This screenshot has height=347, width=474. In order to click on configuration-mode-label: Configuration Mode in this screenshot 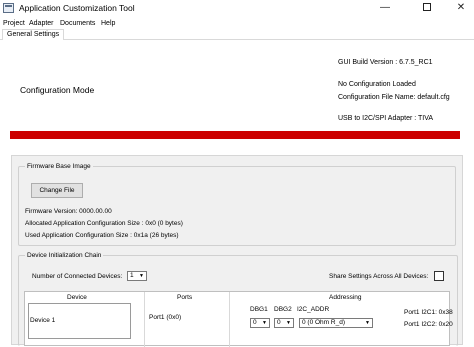, I will do `click(57, 90)`.